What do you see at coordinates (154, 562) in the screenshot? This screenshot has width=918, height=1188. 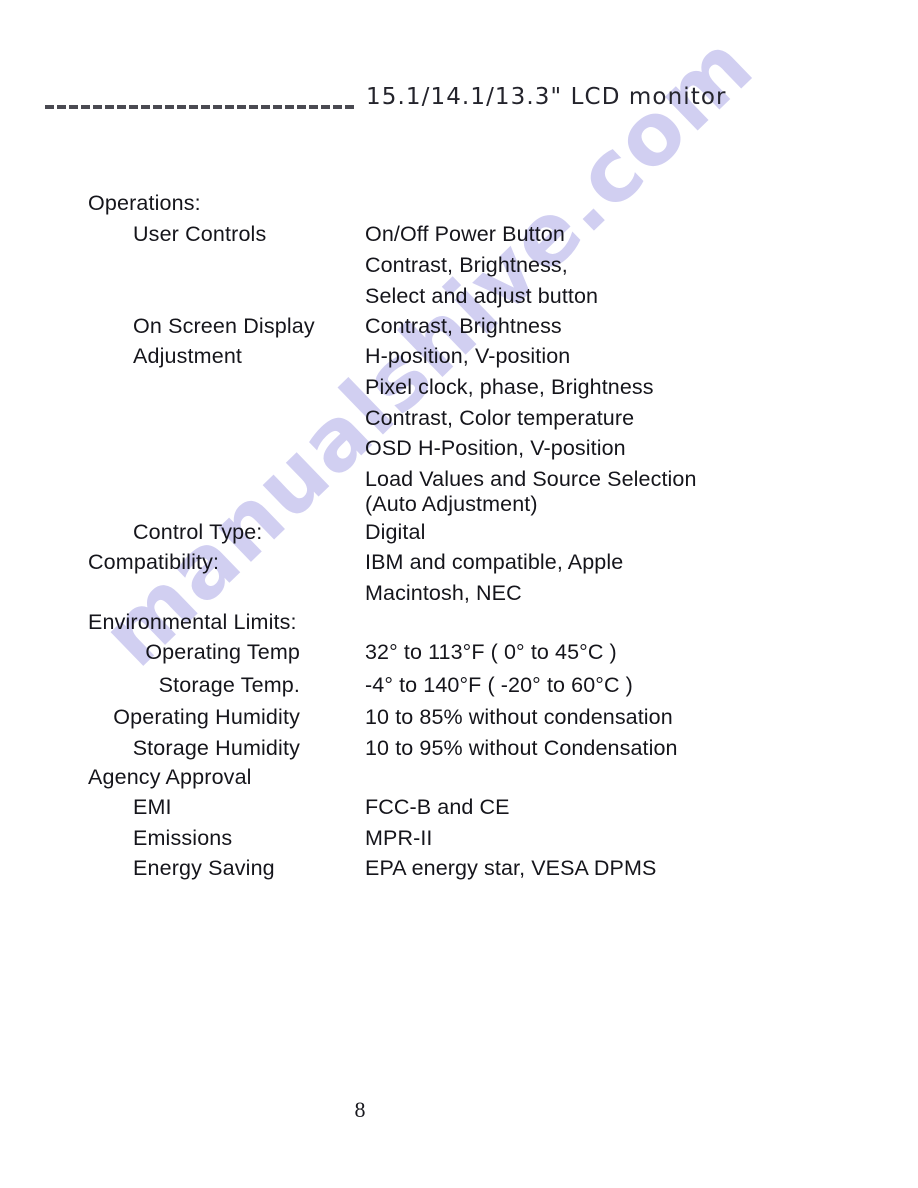 I see `spec-label: Compatibility:` at bounding box center [154, 562].